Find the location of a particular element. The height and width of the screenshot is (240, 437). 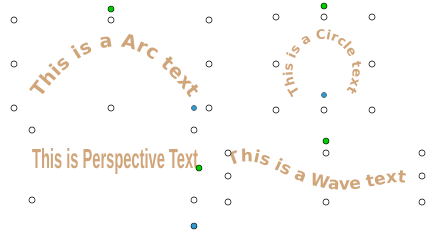

wordart-circle: This is a Circle text is located at coordinates (324, 58).